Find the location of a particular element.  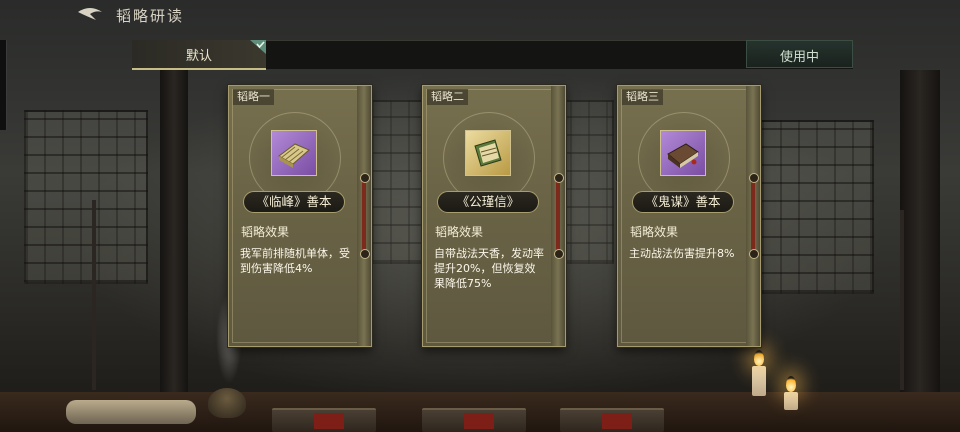

left-edge-handle is located at coordinates (3, 85).